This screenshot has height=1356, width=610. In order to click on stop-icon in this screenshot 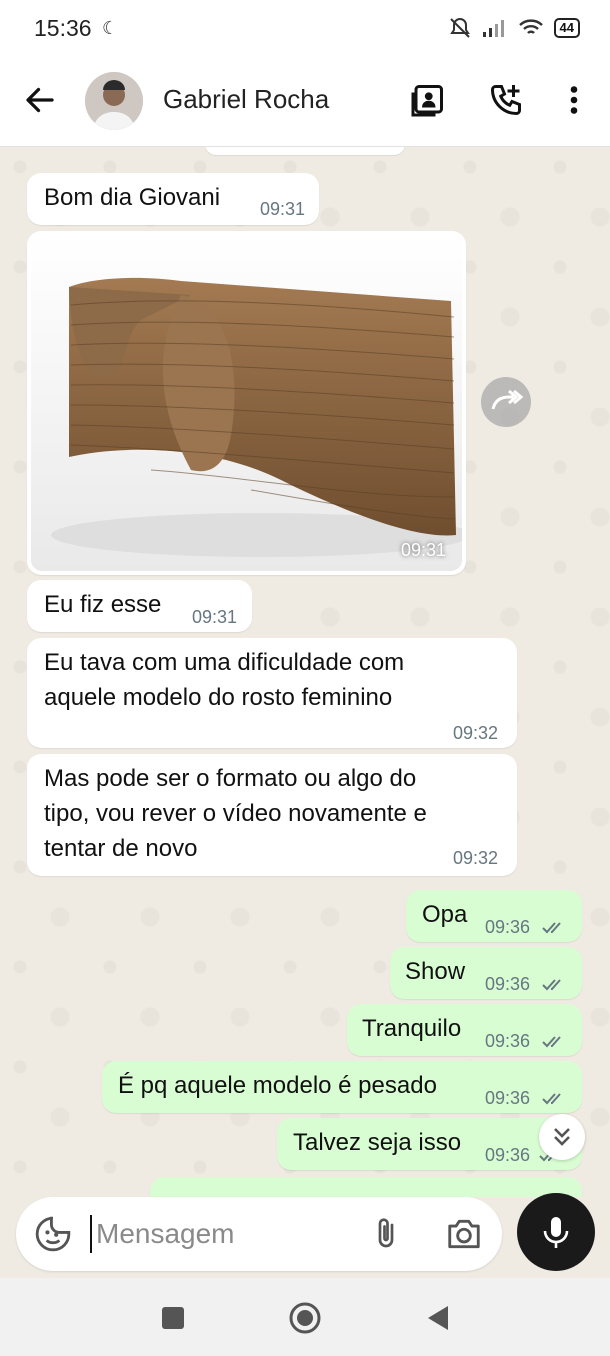, I will do `click(173, 1318)`.